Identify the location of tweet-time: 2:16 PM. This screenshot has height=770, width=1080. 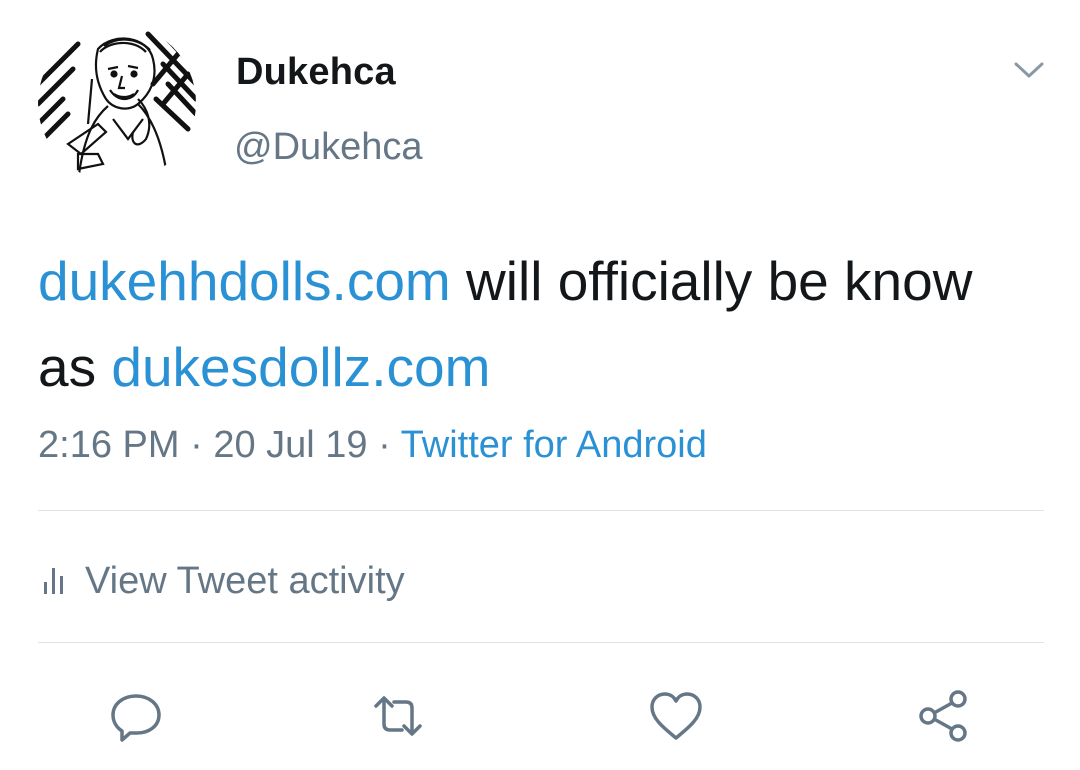
(109, 445).